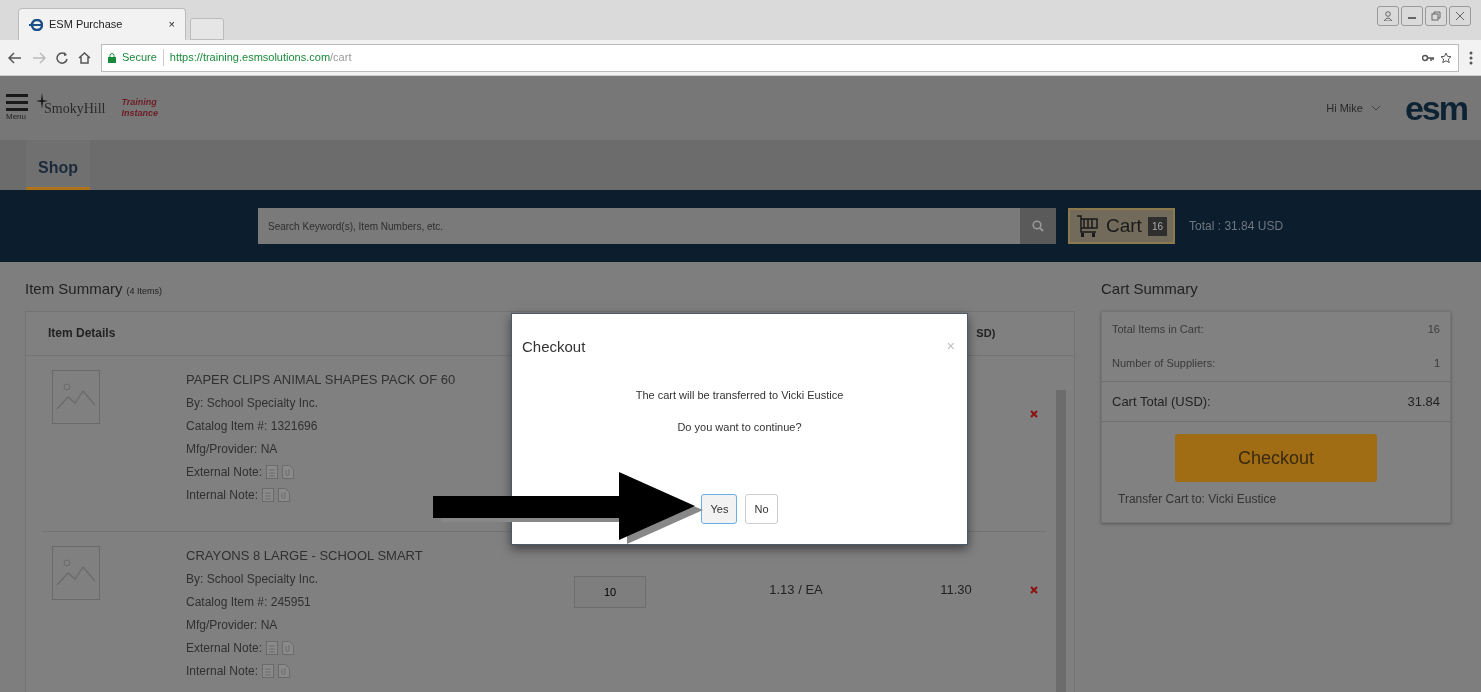 Image resolution: width=1481 pixels, height=692 pixels. I want to click on reload-icon, so click(62, 57).